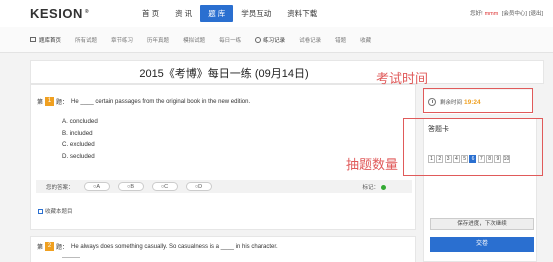 This screenshot has height=262, width=553. What do you see at coordinates (370, 188) in the screenshot?
I see `mark-label: 标记：` at bounding box center [370, 188].